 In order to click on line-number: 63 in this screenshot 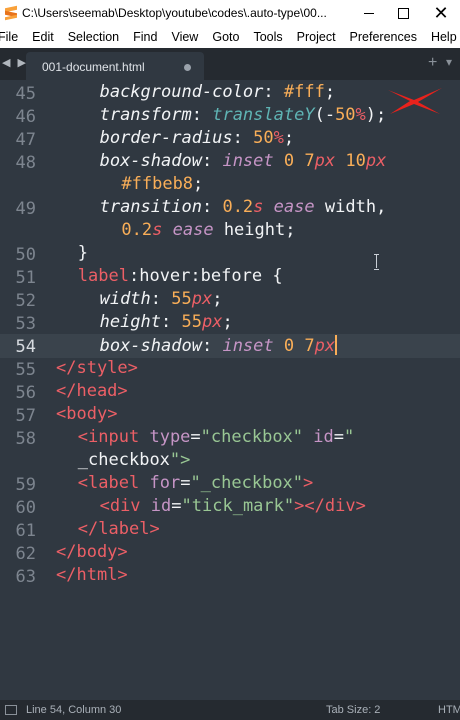, I will do `click(25, 577)`.